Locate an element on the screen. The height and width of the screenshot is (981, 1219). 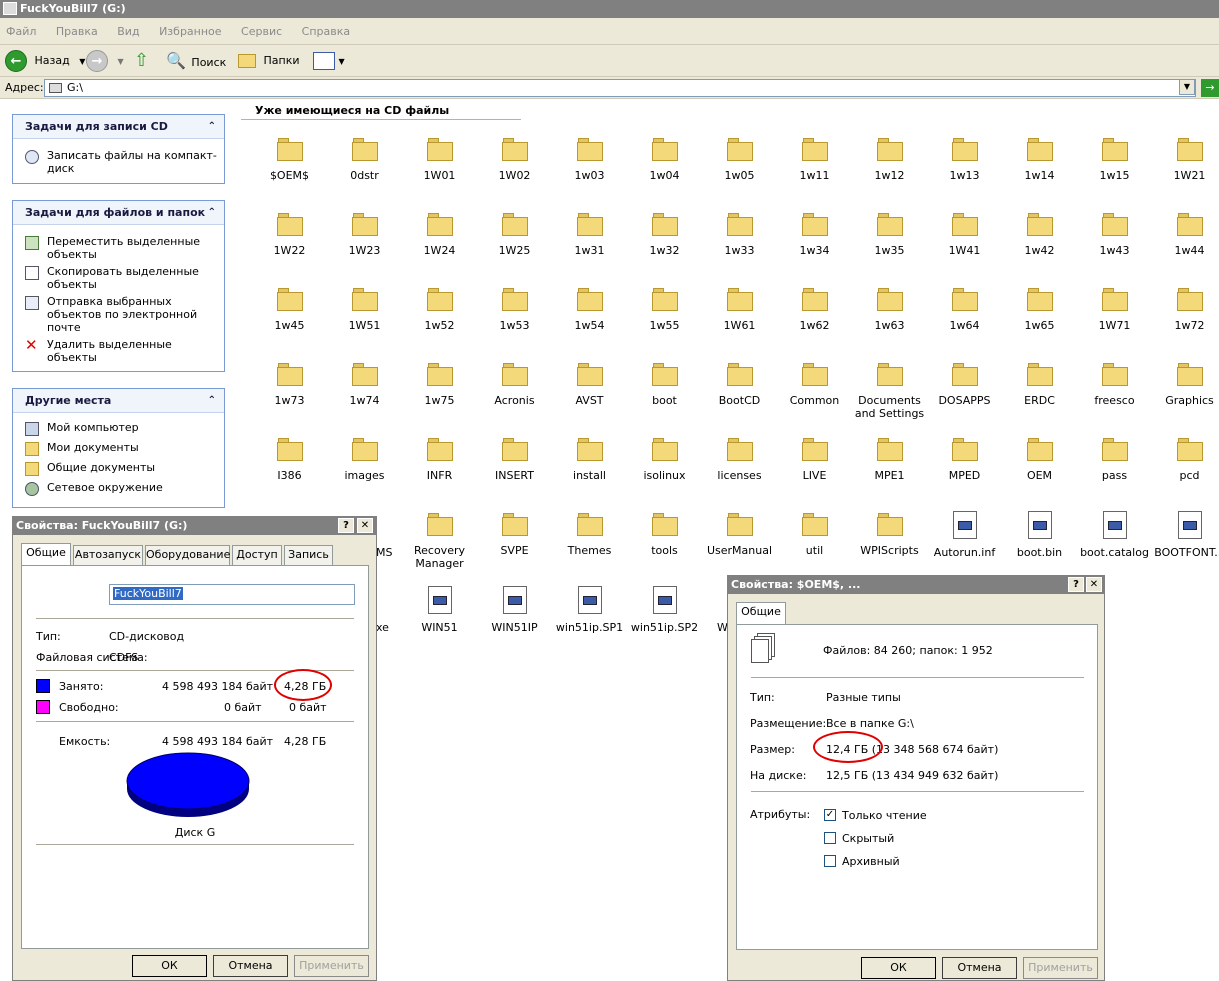
folder-item: 1w15 is located at coordinates (1114, 159).